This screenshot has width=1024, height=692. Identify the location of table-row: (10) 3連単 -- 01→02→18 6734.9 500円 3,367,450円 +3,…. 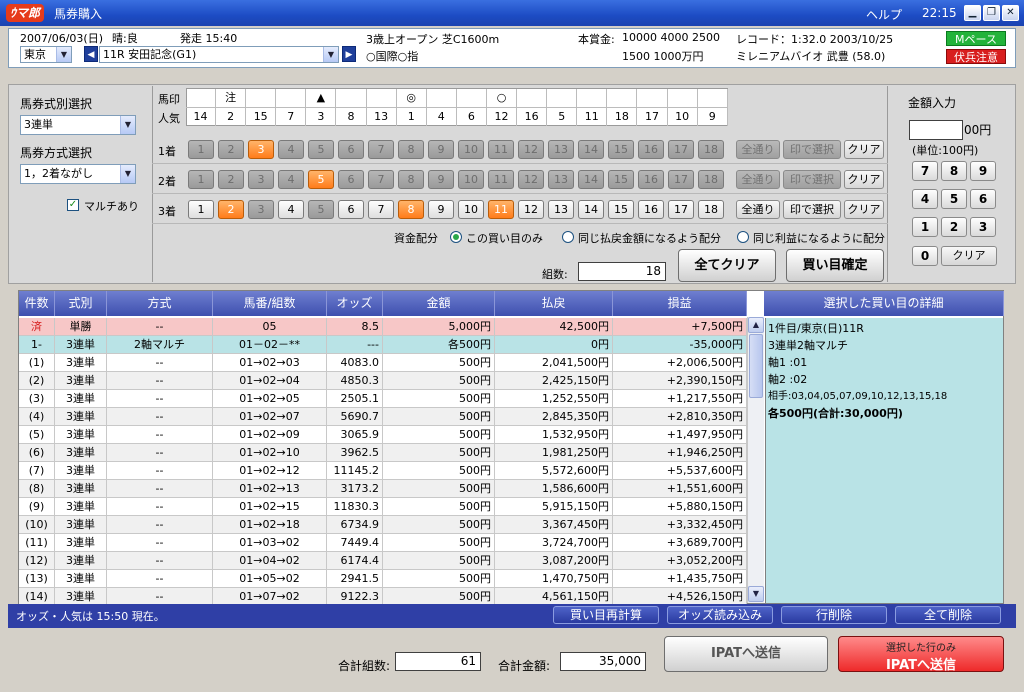
(383, 525).